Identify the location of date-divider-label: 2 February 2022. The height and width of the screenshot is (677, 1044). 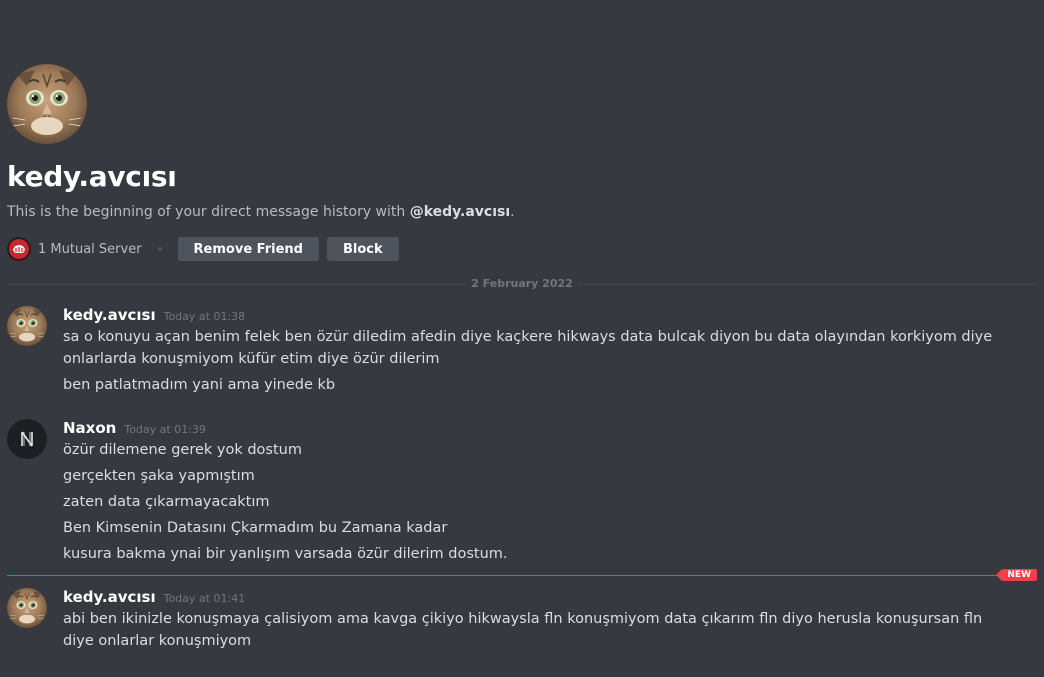
(522, 283).